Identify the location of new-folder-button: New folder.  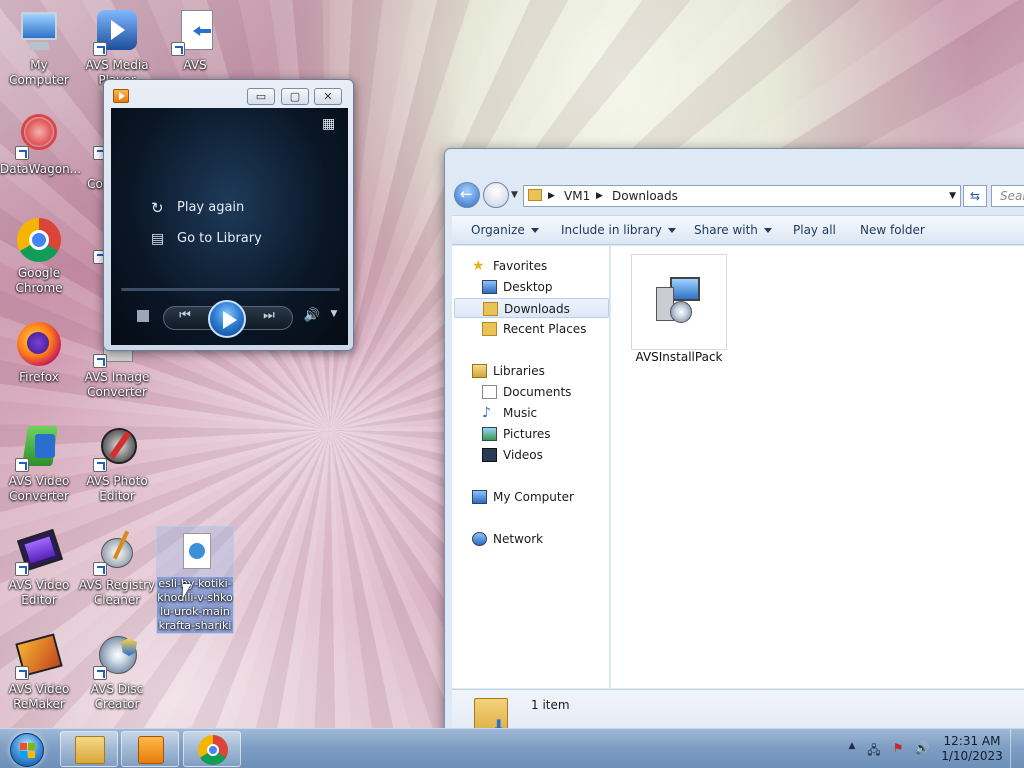
(892, 230).